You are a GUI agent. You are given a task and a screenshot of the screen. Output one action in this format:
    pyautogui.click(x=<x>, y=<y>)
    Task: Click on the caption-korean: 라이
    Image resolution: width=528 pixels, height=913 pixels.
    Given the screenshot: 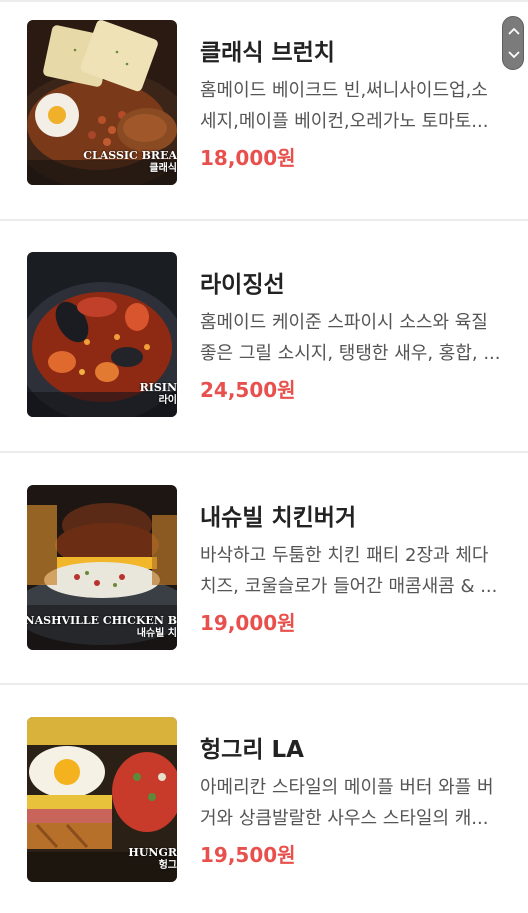 What is the action you would take?
    pyautogui.click(x=167, y=400)
    